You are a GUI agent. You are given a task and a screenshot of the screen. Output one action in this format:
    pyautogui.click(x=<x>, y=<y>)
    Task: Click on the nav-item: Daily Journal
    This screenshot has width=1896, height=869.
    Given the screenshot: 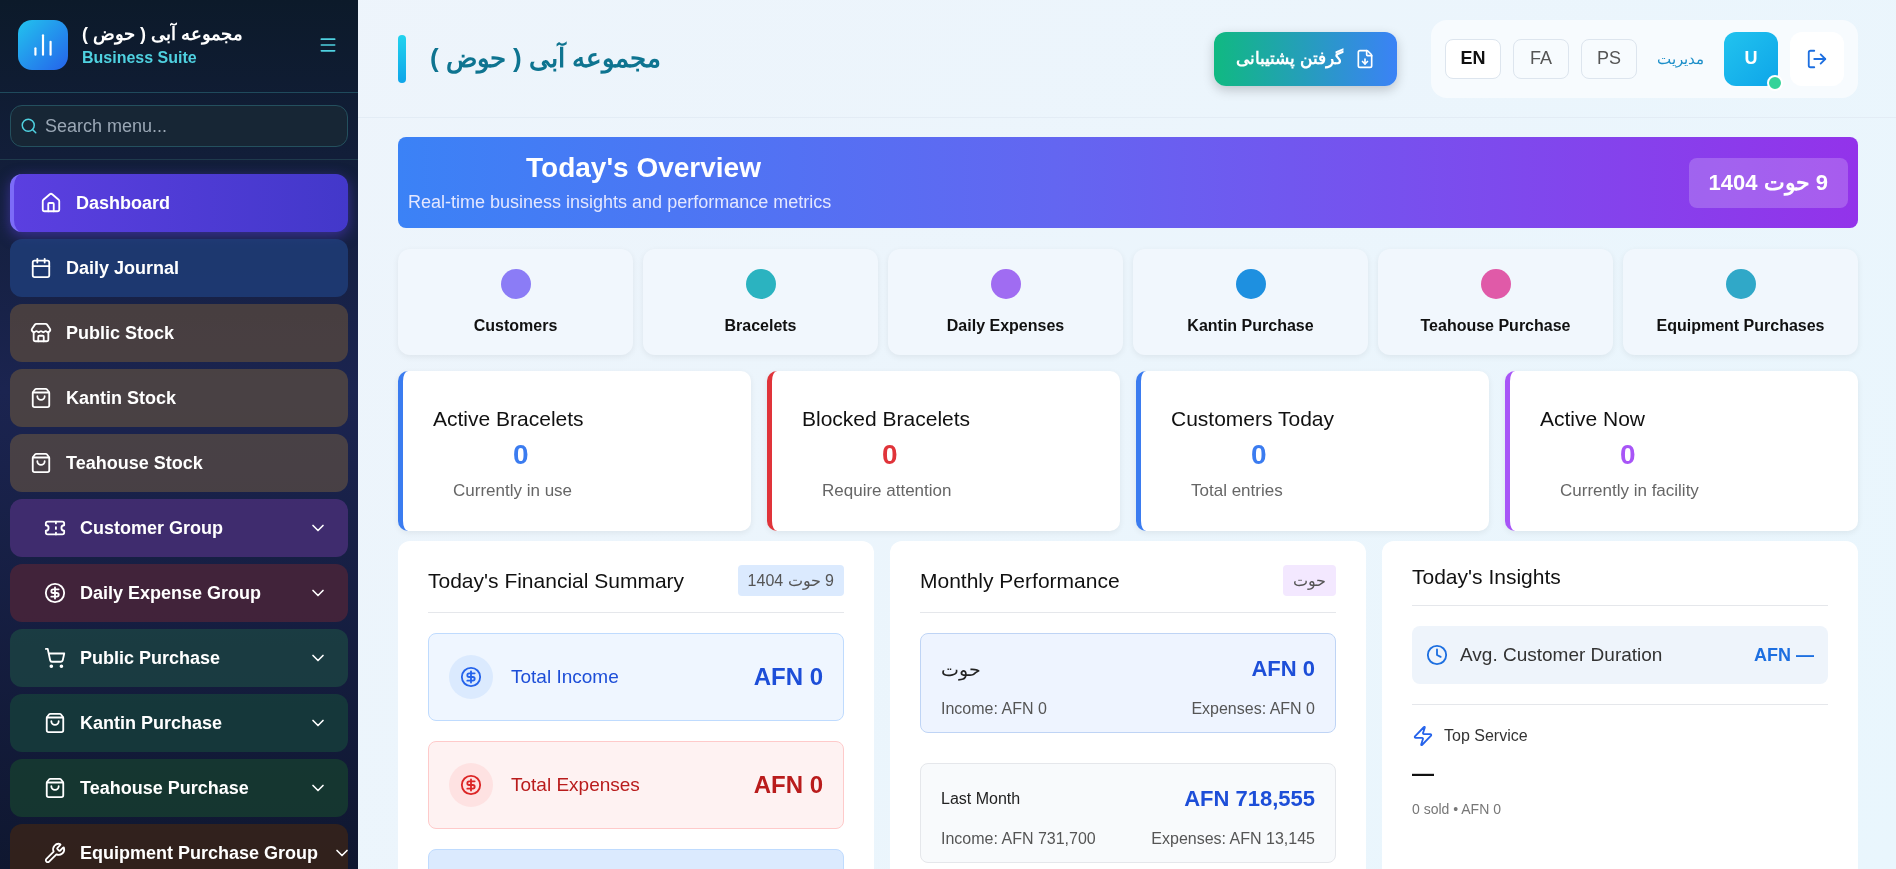 What is the action you would take?
    pyautogui.click(x=179, y=268)
    